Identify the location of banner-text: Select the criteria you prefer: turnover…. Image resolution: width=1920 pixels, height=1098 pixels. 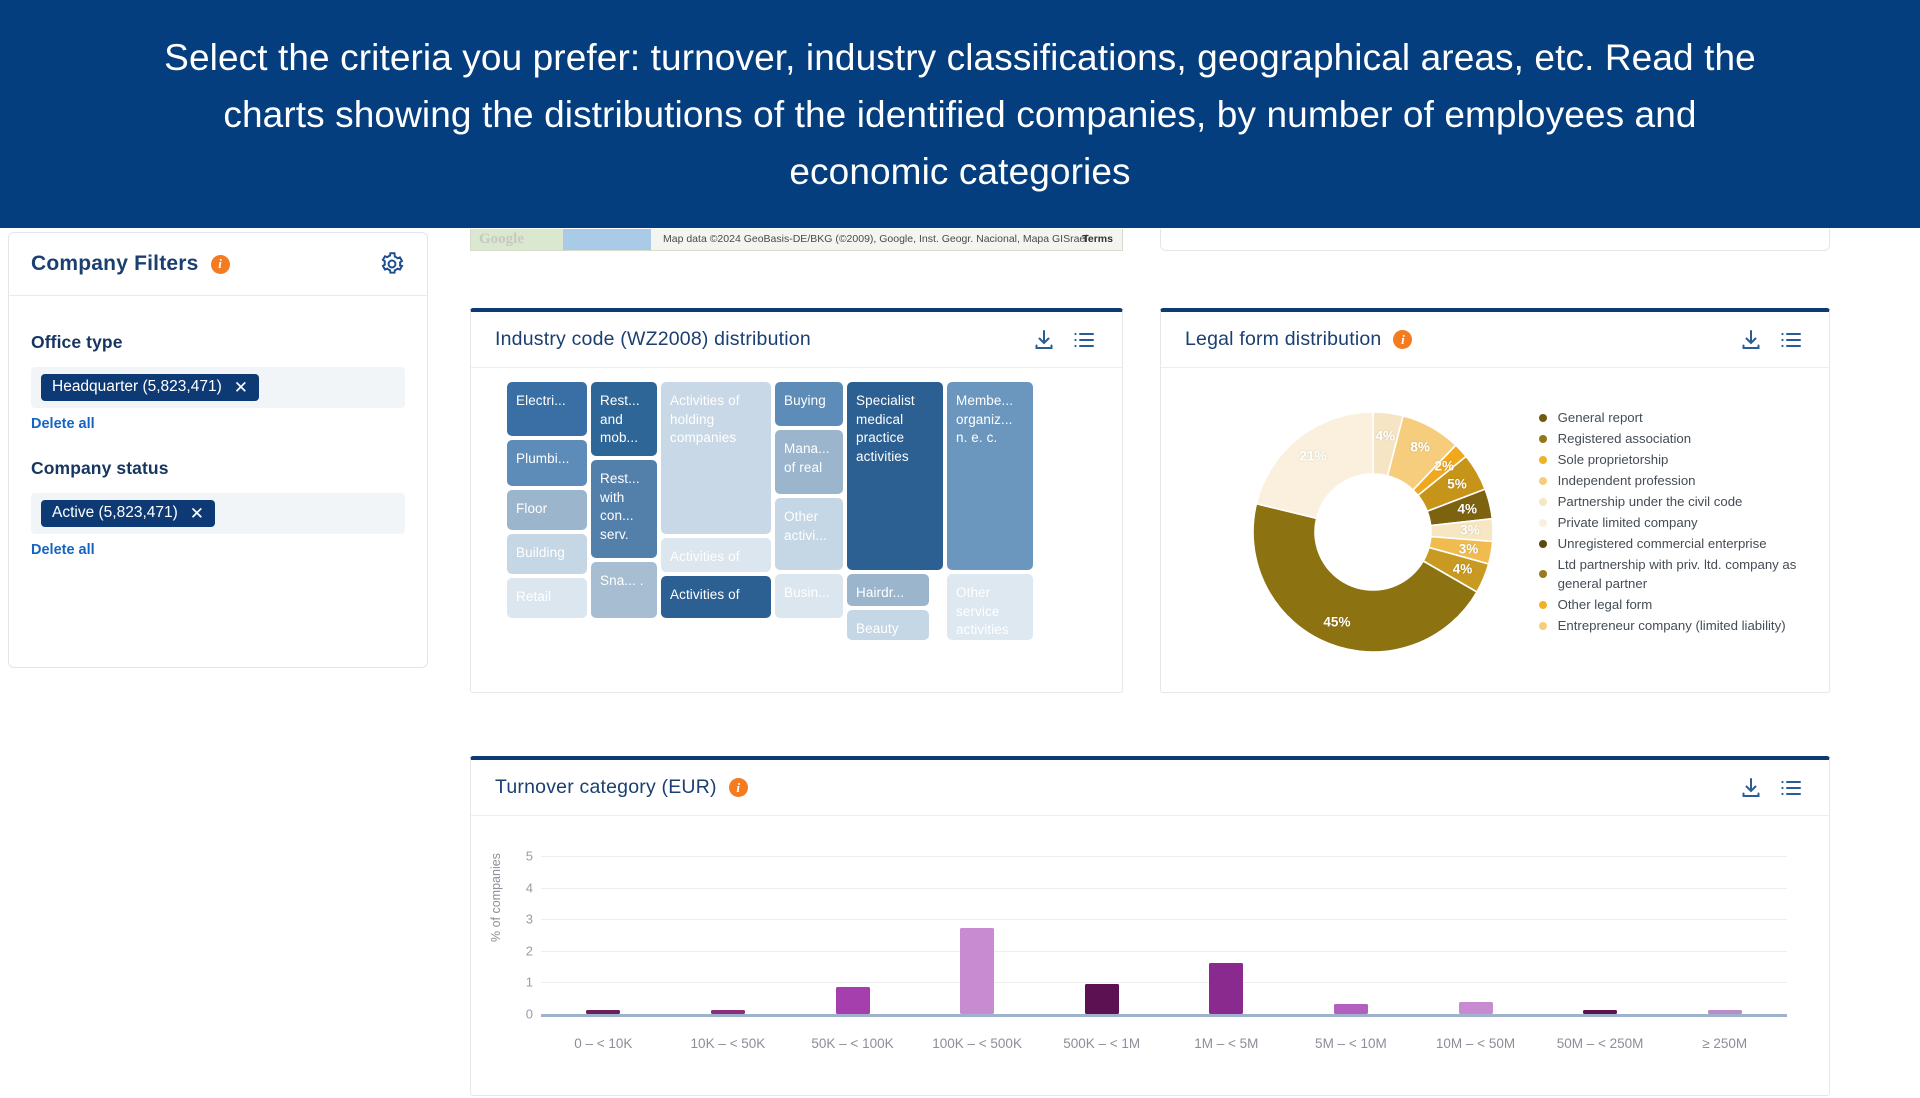
(960, 114).